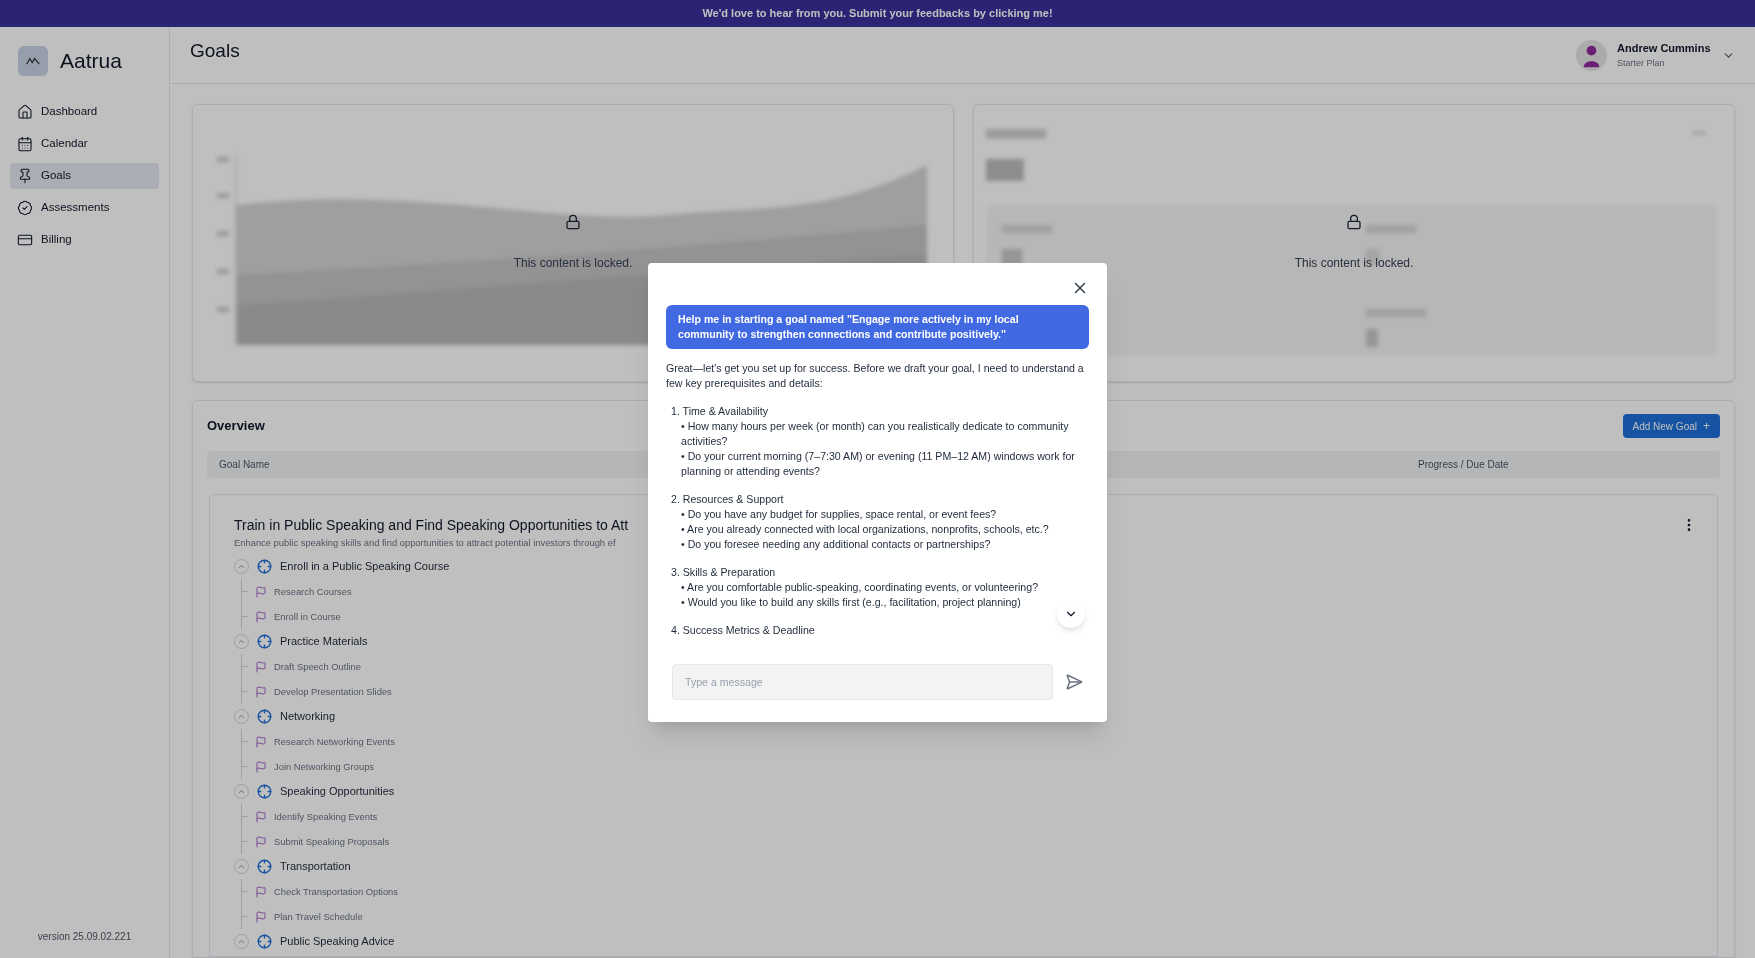 The image size is (1755, 958). What do you see at coordinates (326, 816) in the screenshot?
I see `task-title: Identify Speaking Events` at bounding box center [326, 816].